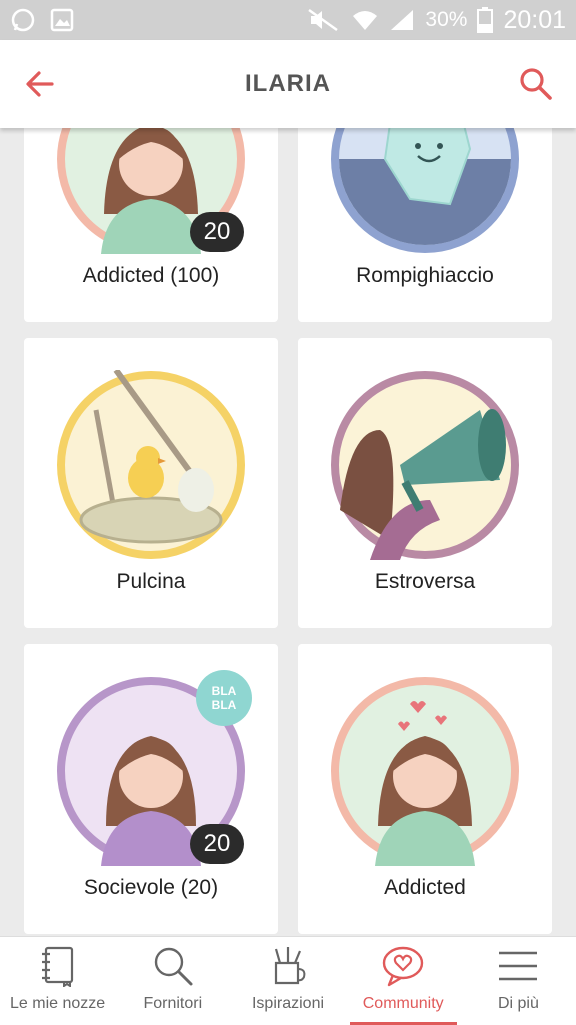  Describe the element at coordinates (62, 20) in the screenshot. I see `gallery-icon` at that location.